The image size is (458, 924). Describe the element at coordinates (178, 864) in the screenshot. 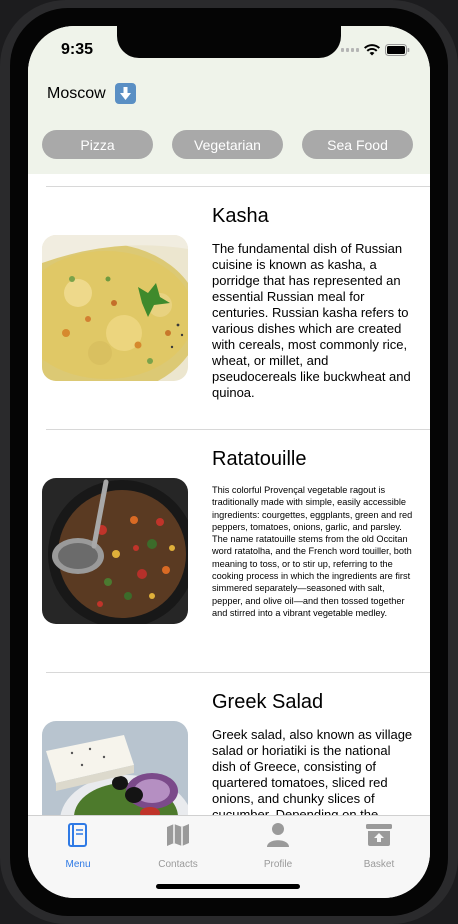

I see `tab-label: Contacts` at that location.